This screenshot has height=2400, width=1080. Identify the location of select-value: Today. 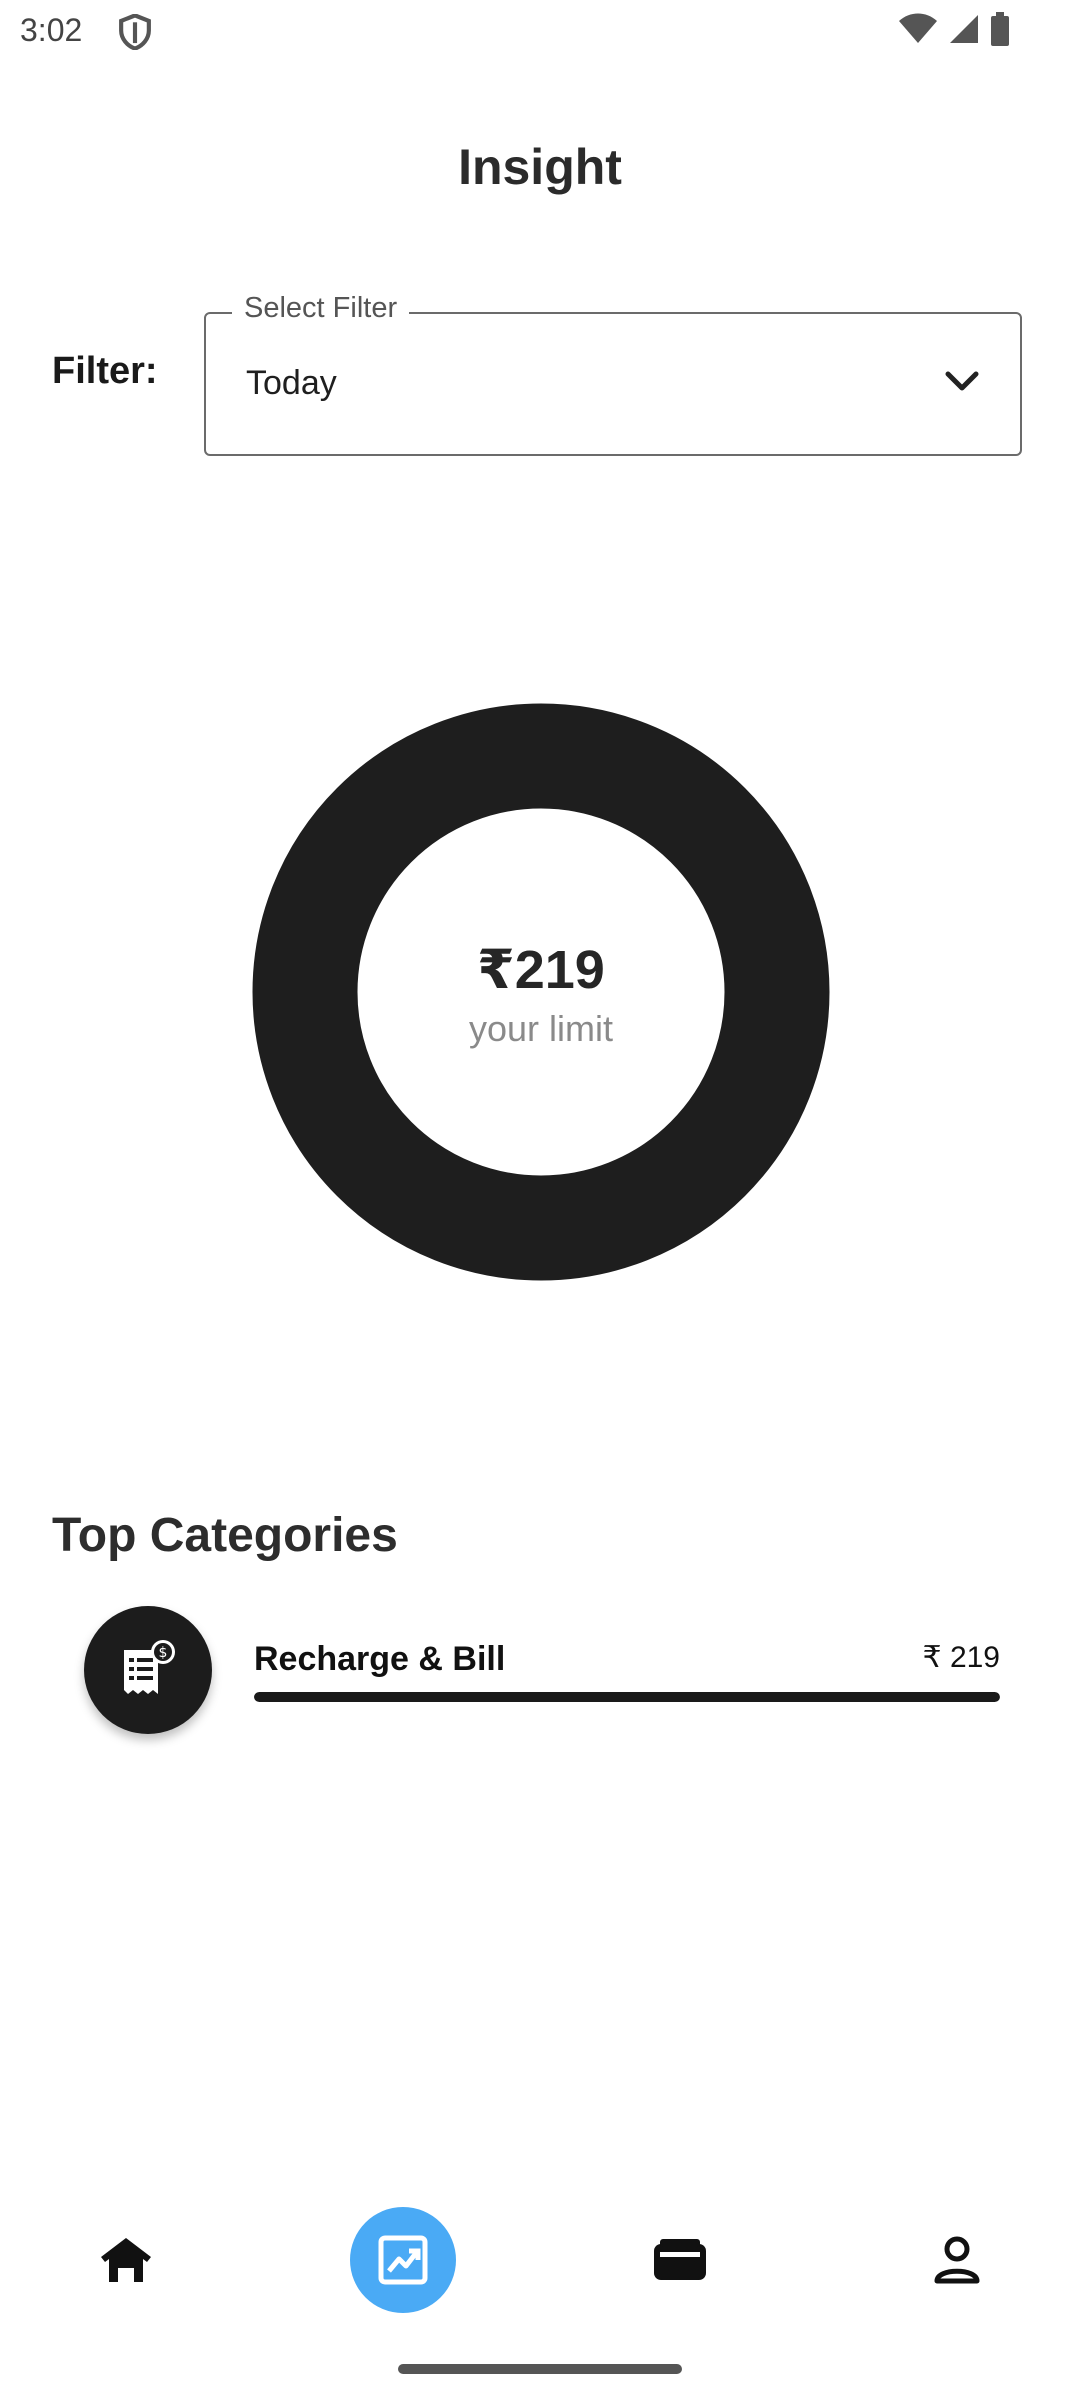
(291, 383).